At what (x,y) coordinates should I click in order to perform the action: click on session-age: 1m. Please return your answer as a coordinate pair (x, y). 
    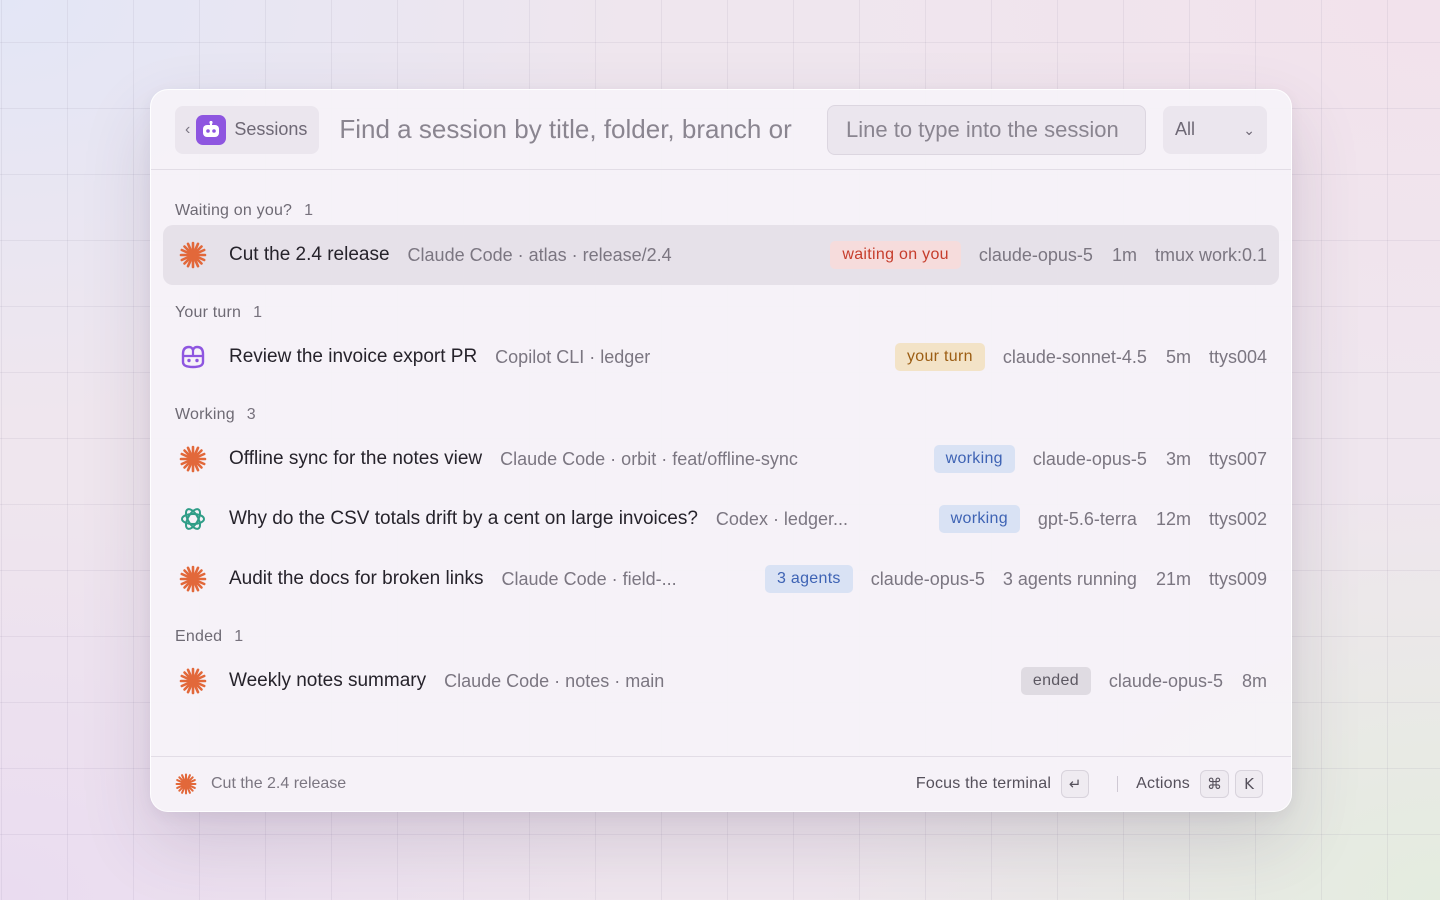
    Looking at the image, I should click on (1124, 254).